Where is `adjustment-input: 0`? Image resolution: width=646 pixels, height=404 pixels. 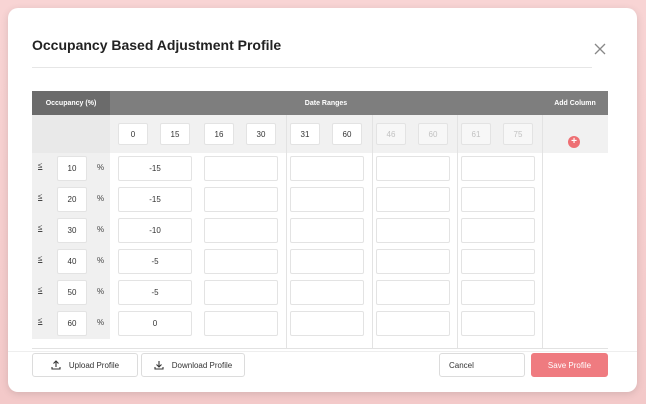 adjustment-input: 0 is located at coordinates (155, 323).